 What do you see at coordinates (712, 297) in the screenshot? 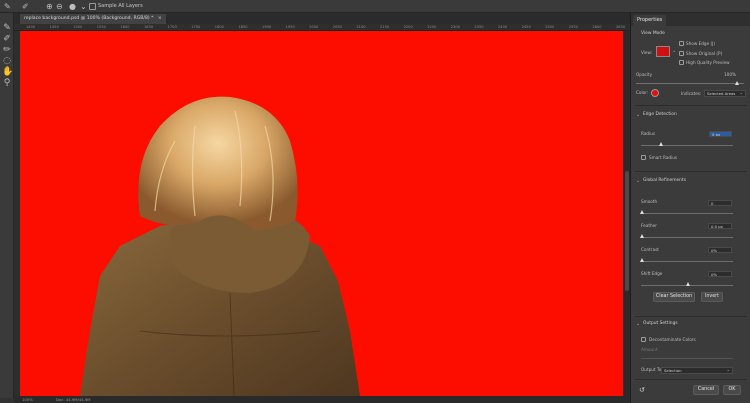
I see `invert-button: Invert` at bounding box center [712, 297].